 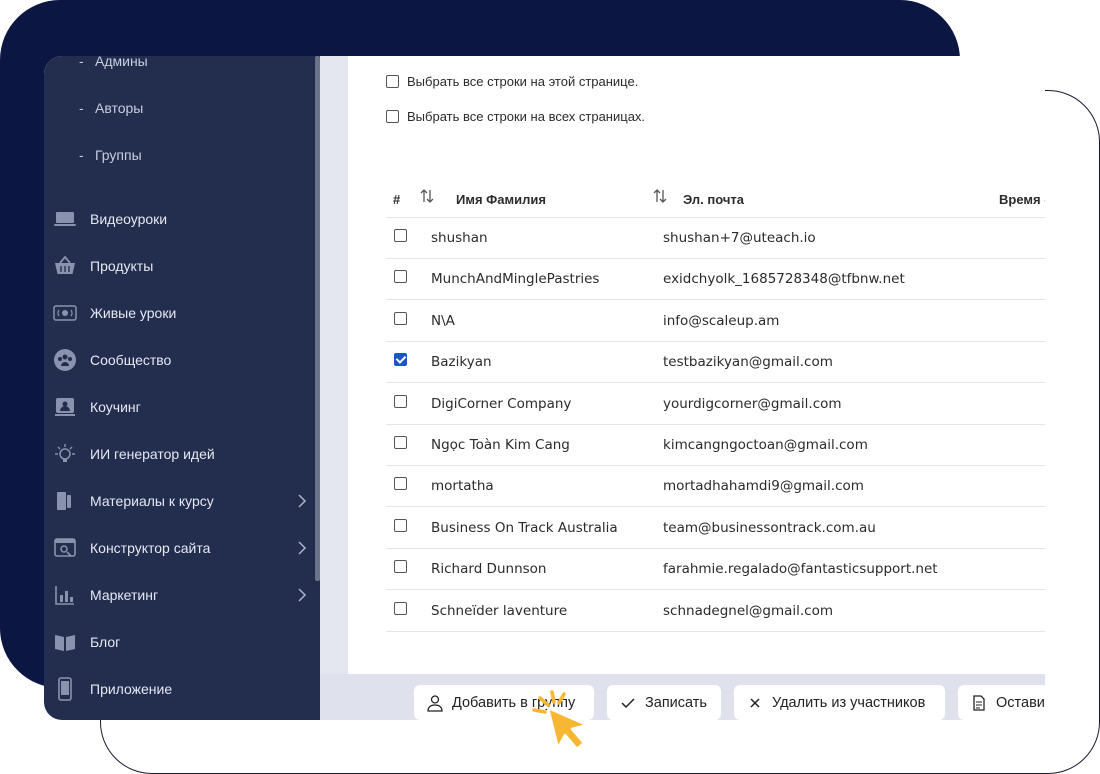 What do you see at coordinates (1022, 199) in the screenshot?
I see `column-time-header: Время с` at bounding box center [1022, 199].